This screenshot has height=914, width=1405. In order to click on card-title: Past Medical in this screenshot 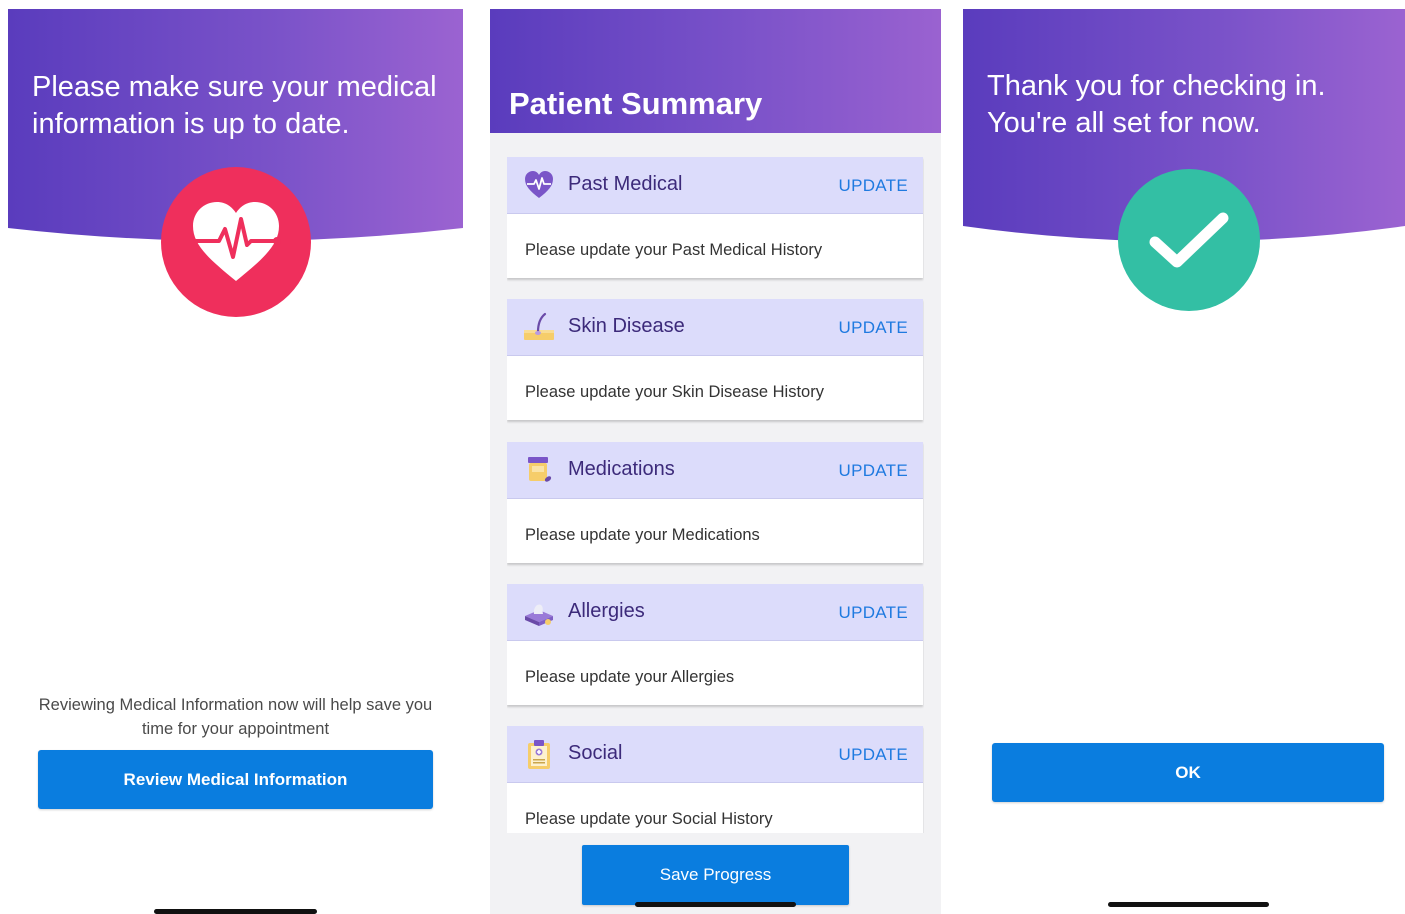, I will do `click(625, 184)`.